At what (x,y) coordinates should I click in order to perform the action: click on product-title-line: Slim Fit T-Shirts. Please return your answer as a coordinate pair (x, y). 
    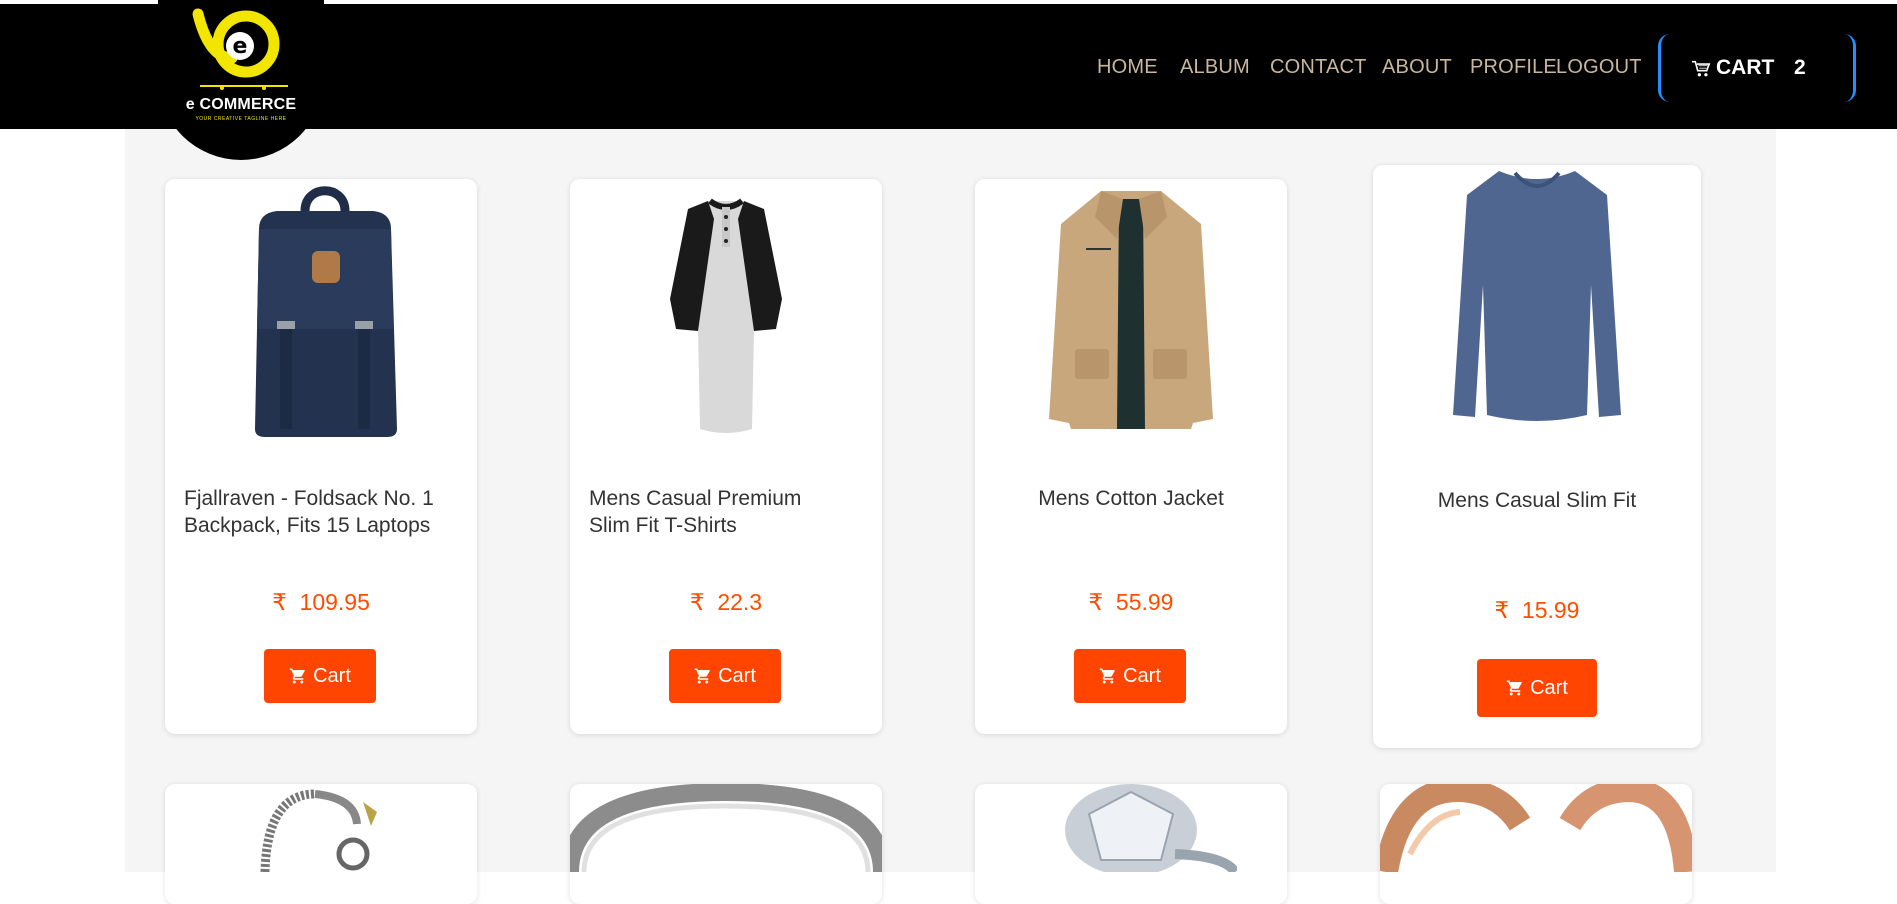
    Looking at the image, I should click on (663, 525).